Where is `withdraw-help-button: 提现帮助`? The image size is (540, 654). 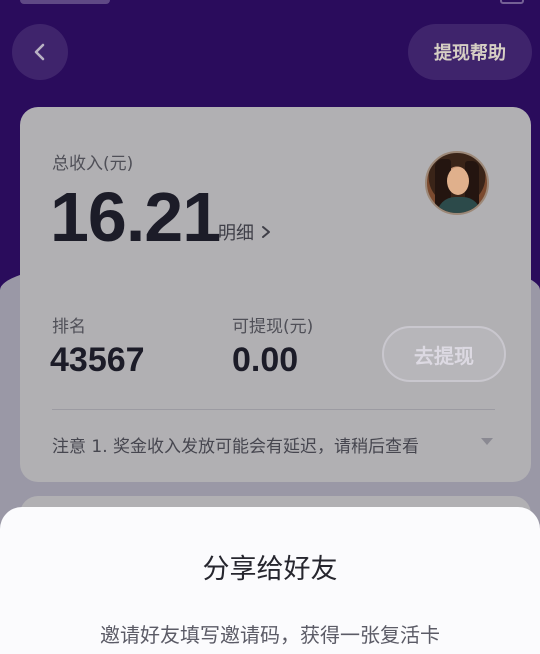
withdraw-help-button: 提现帮助 is located at coordinates (470, 52).